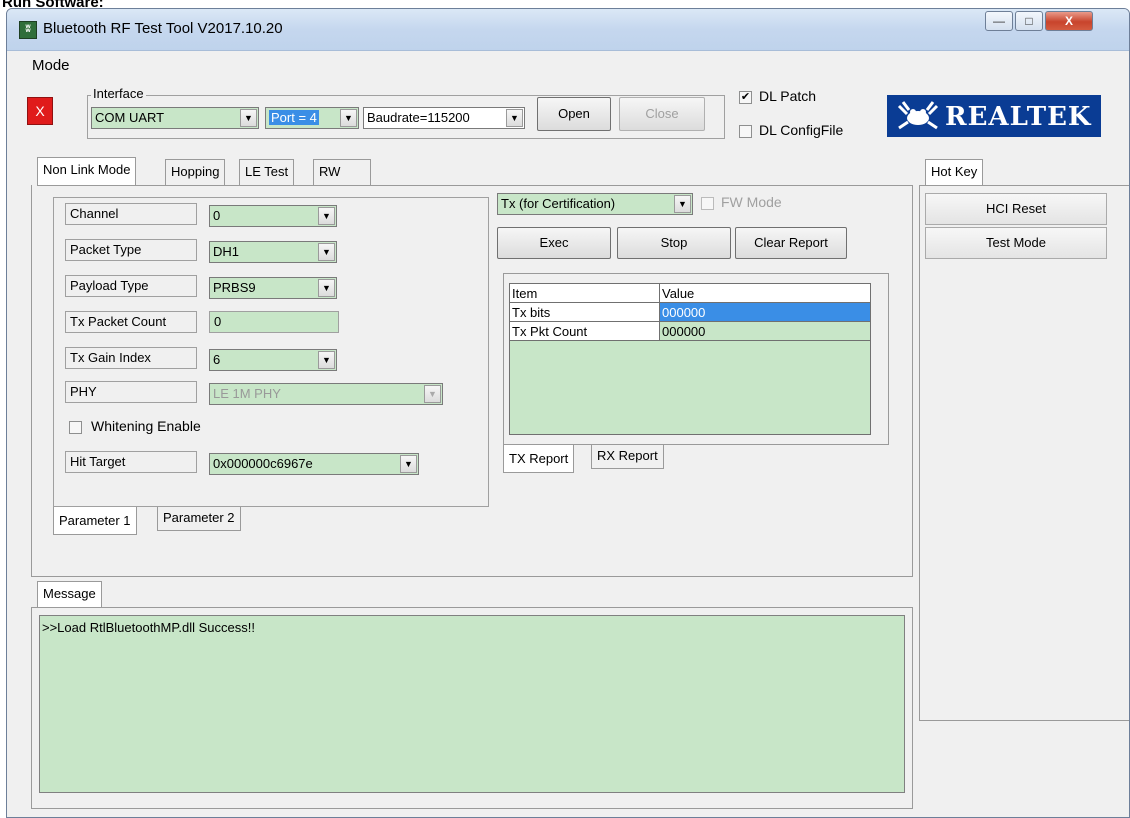 This screenshot has height=818, width=1130. I want to click on test-mode-button: Test Mode, so click(1016, 243).